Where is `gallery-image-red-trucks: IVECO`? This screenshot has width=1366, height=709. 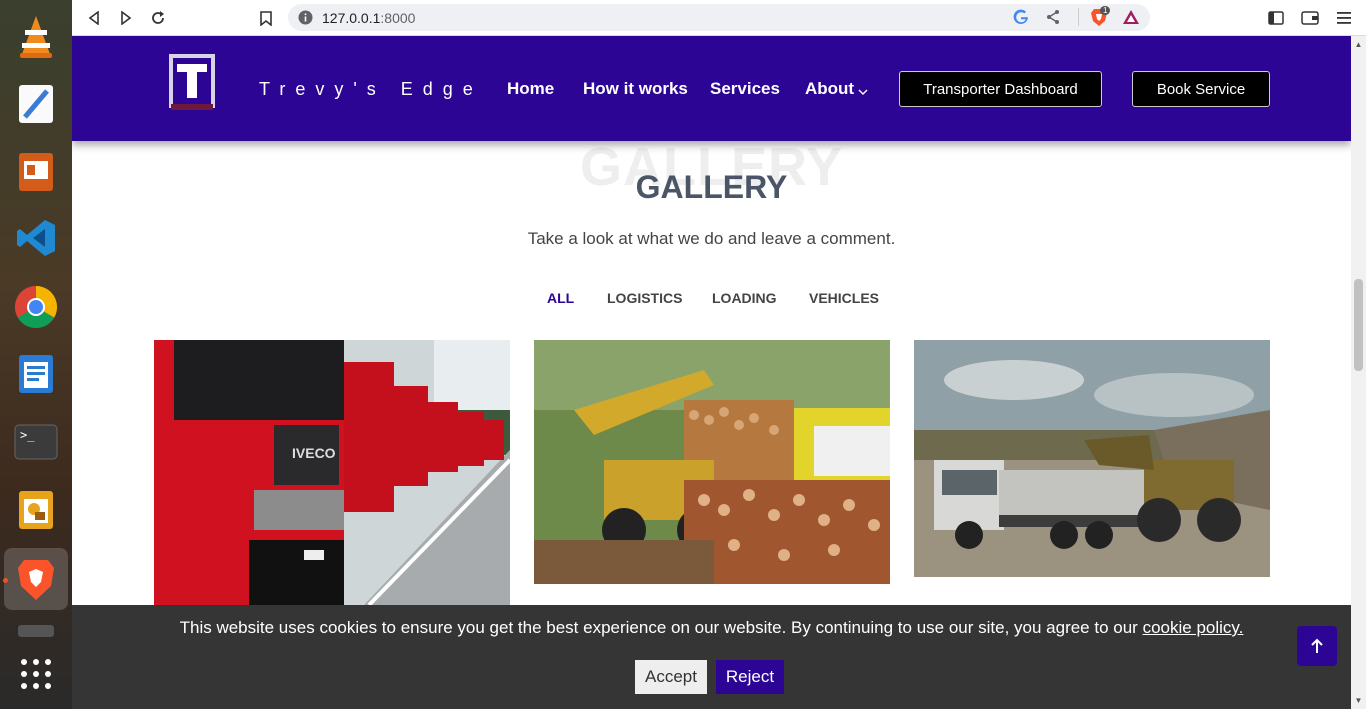
gallery-image-red-trucks: IVECO is located at coordinates (332, 472).